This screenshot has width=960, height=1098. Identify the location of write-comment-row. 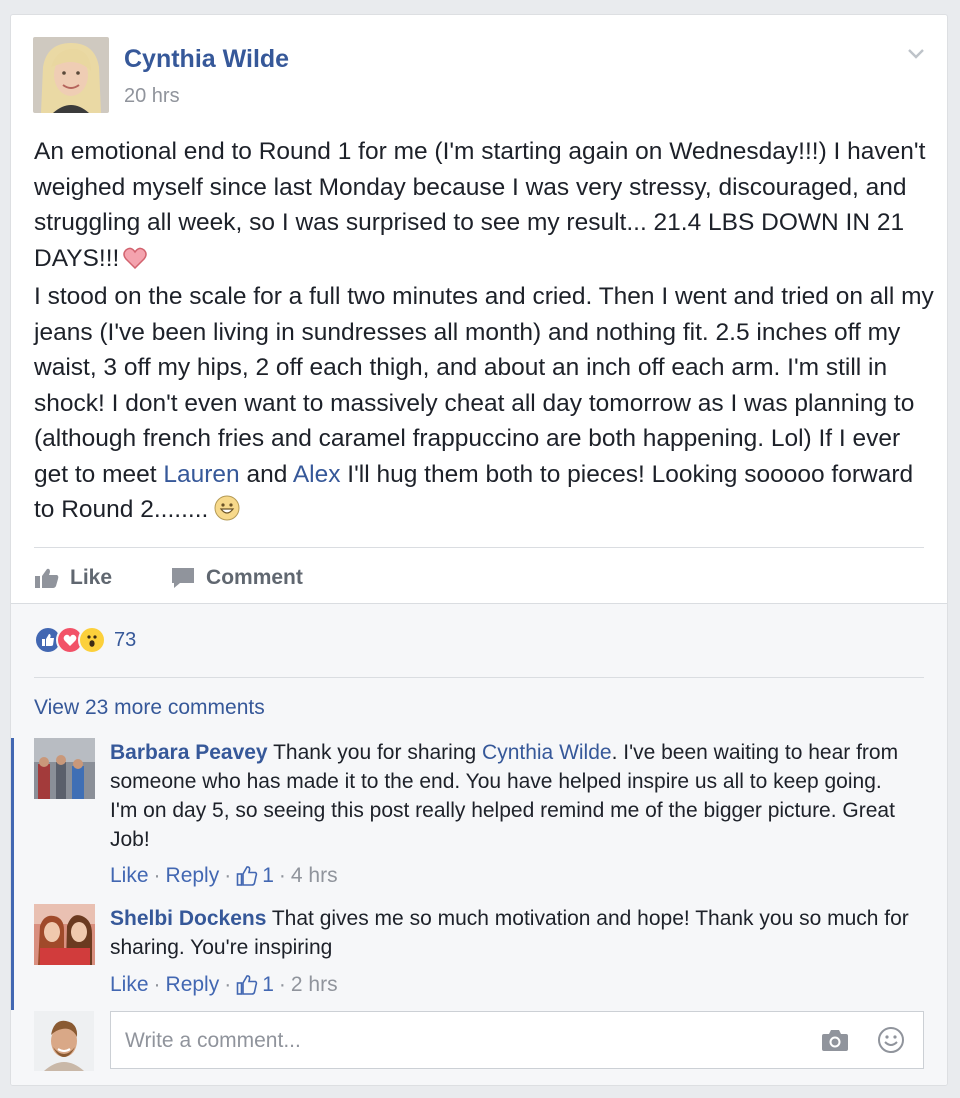
(479, 1043).